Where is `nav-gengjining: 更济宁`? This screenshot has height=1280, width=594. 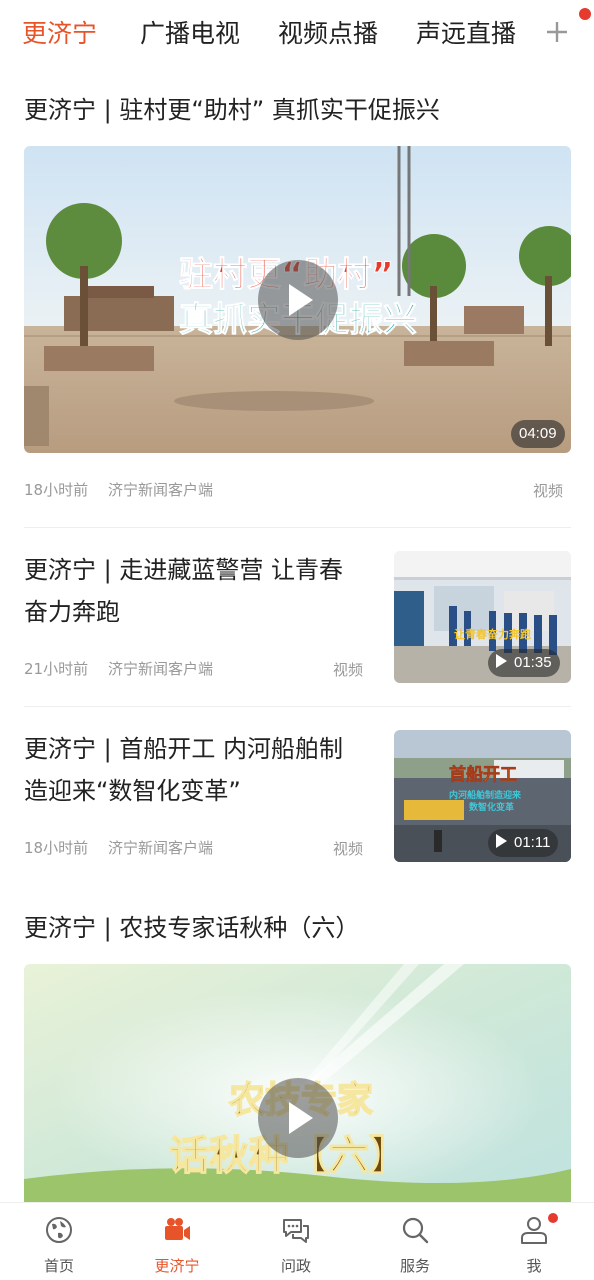
nav-gengjining: 更济宁 is located at coordinates (177, 1241).